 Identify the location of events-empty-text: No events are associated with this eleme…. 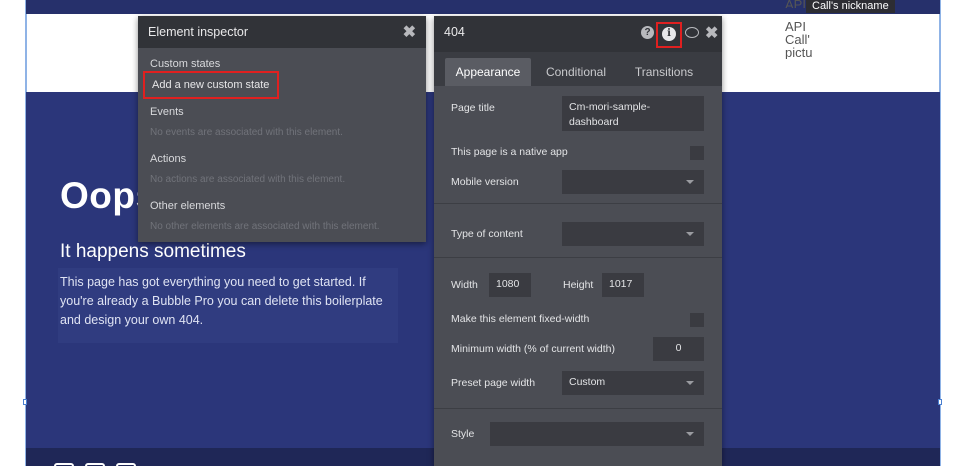
(246, 132).